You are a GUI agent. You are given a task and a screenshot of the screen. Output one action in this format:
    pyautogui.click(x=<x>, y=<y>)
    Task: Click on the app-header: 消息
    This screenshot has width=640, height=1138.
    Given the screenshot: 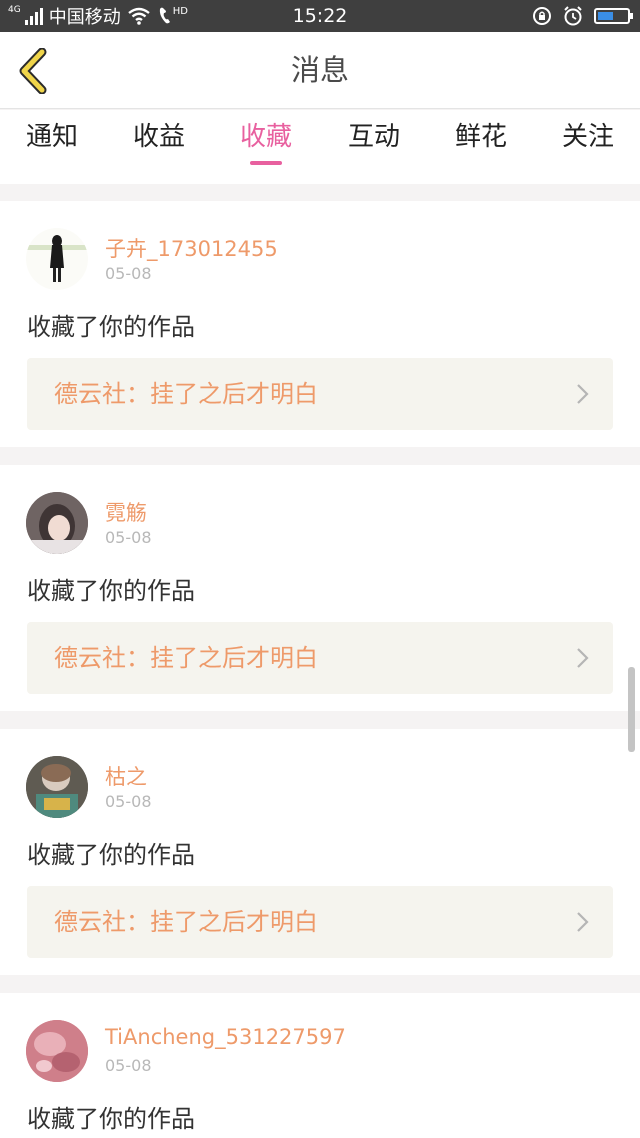 What is the action you would take?
    pyautogui.click(x=320, y=70)
    